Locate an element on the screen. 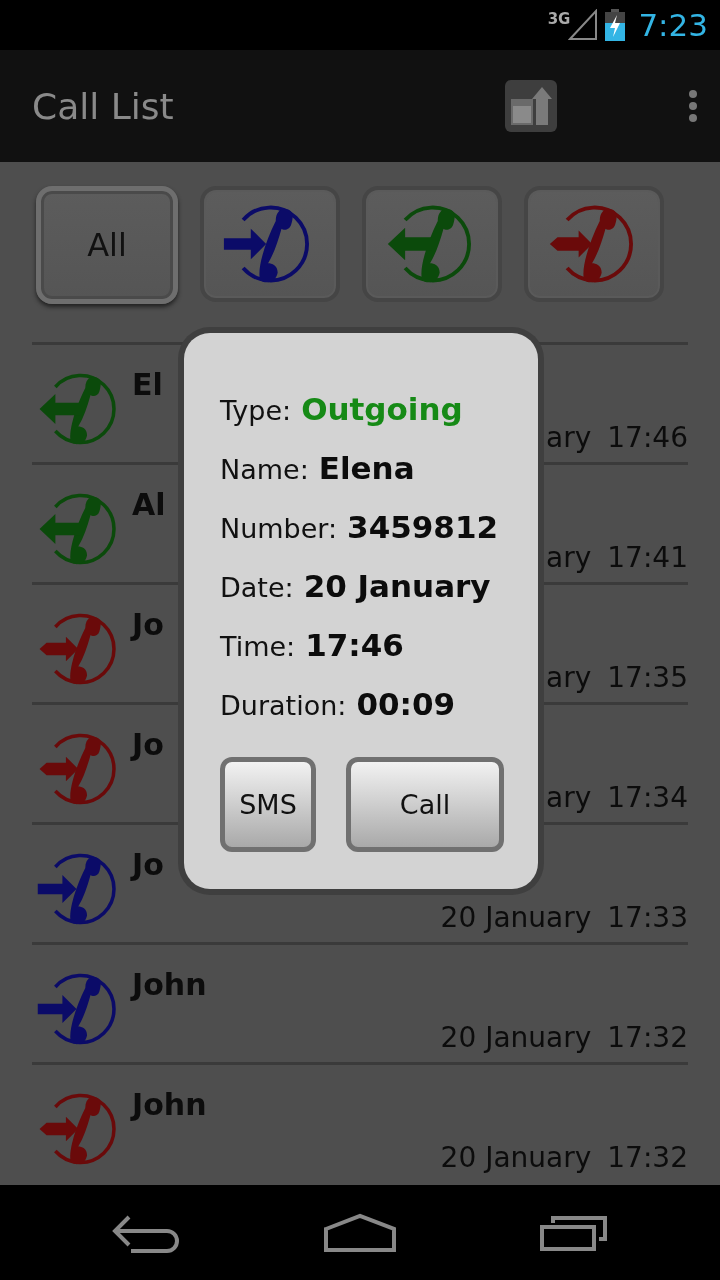 This screenshot has width=720, height=1280. call-time: 17:35 is located at coordinates (647, 677).